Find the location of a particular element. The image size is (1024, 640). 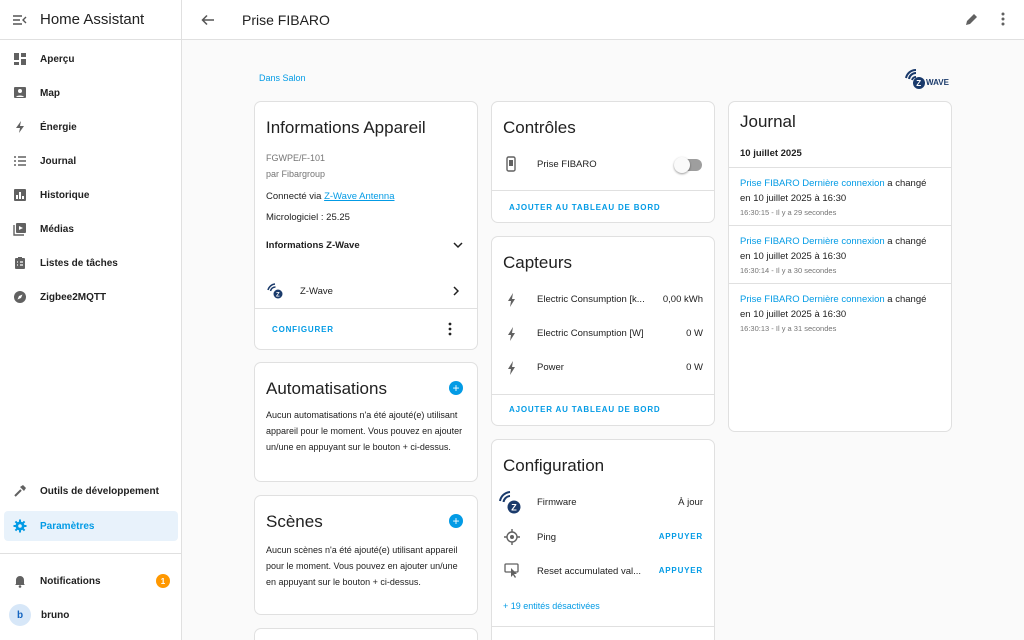

add-scene-button: + is located at coordinates (456, 521).